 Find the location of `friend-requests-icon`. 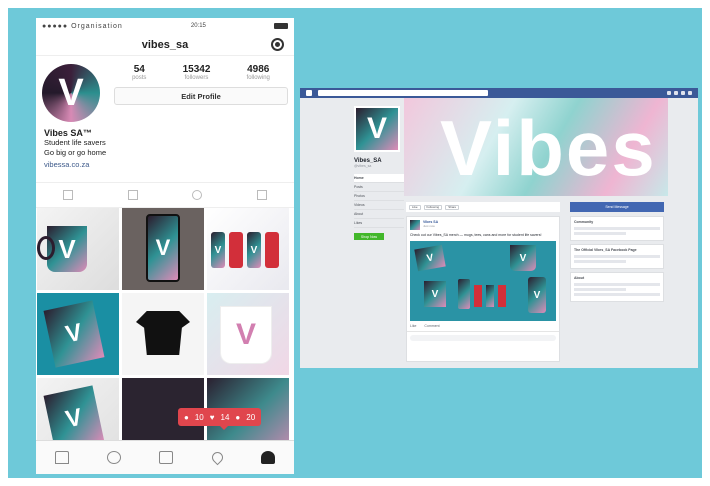

friend-requests-icon is located at coordinates (669, 93).